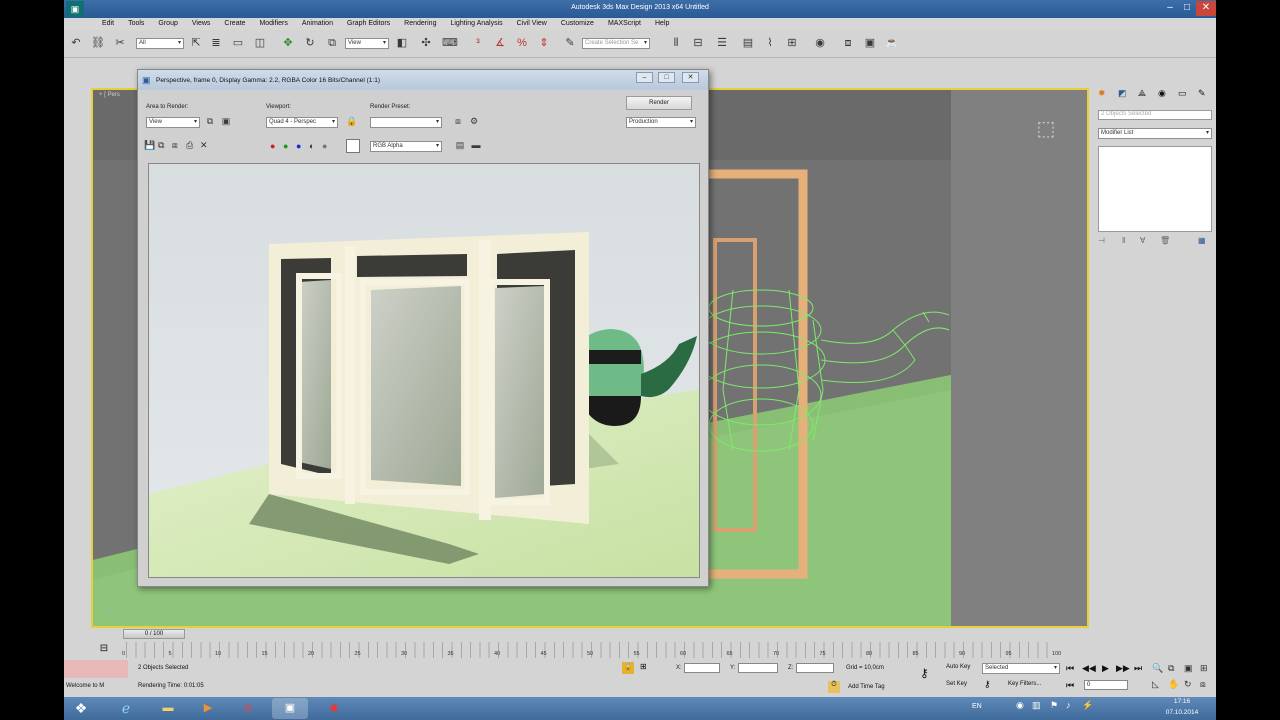  What do you see at coordinates (1087, 705) in the screenshot?
I see `tray-power-icon: ⚡` at bounding box center [1087, 705].